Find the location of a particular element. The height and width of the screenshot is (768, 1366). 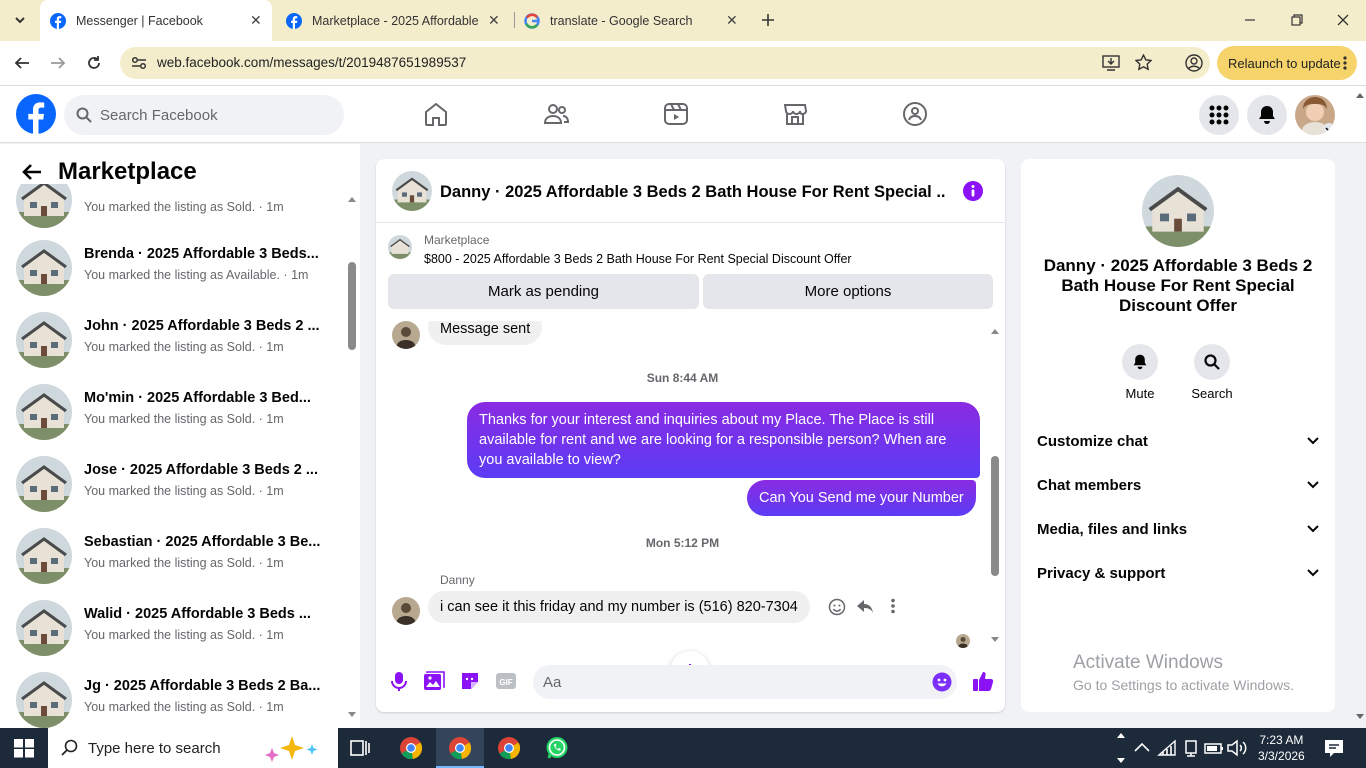

listing-thumbnail is located at coordinates (400, 247).